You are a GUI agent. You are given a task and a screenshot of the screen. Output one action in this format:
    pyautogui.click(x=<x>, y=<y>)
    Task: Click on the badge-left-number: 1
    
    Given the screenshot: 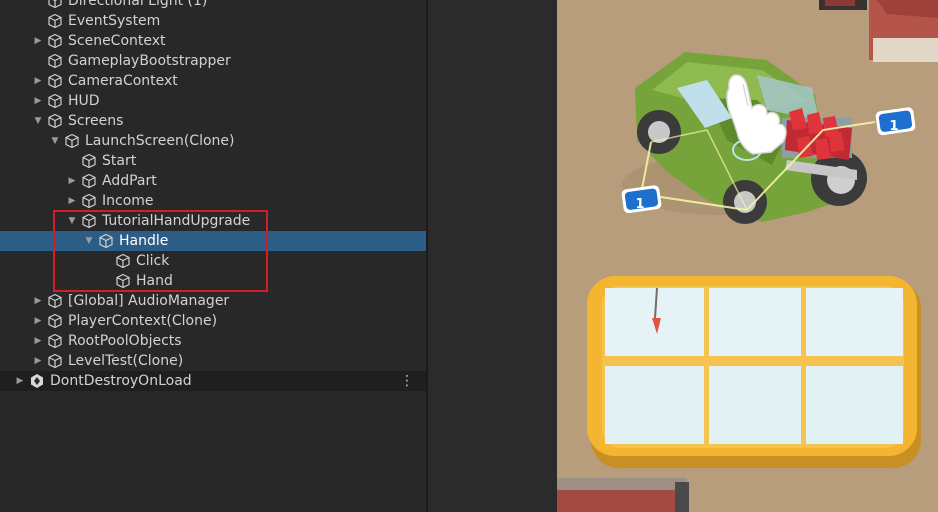 What is the action you would take?
    pyautogui.click(x=639, y=204)
    